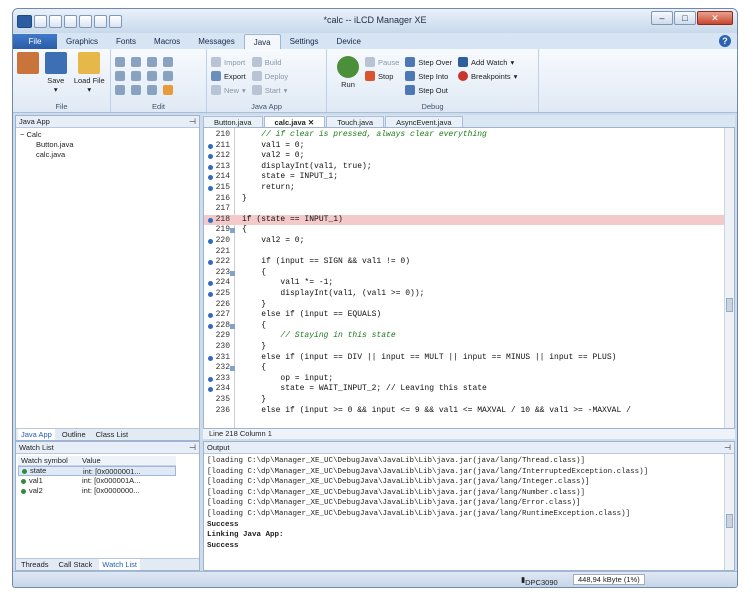 This screenshot has width=750, height=600. I want to click on start-button: Start ▾, so click(269, 90).